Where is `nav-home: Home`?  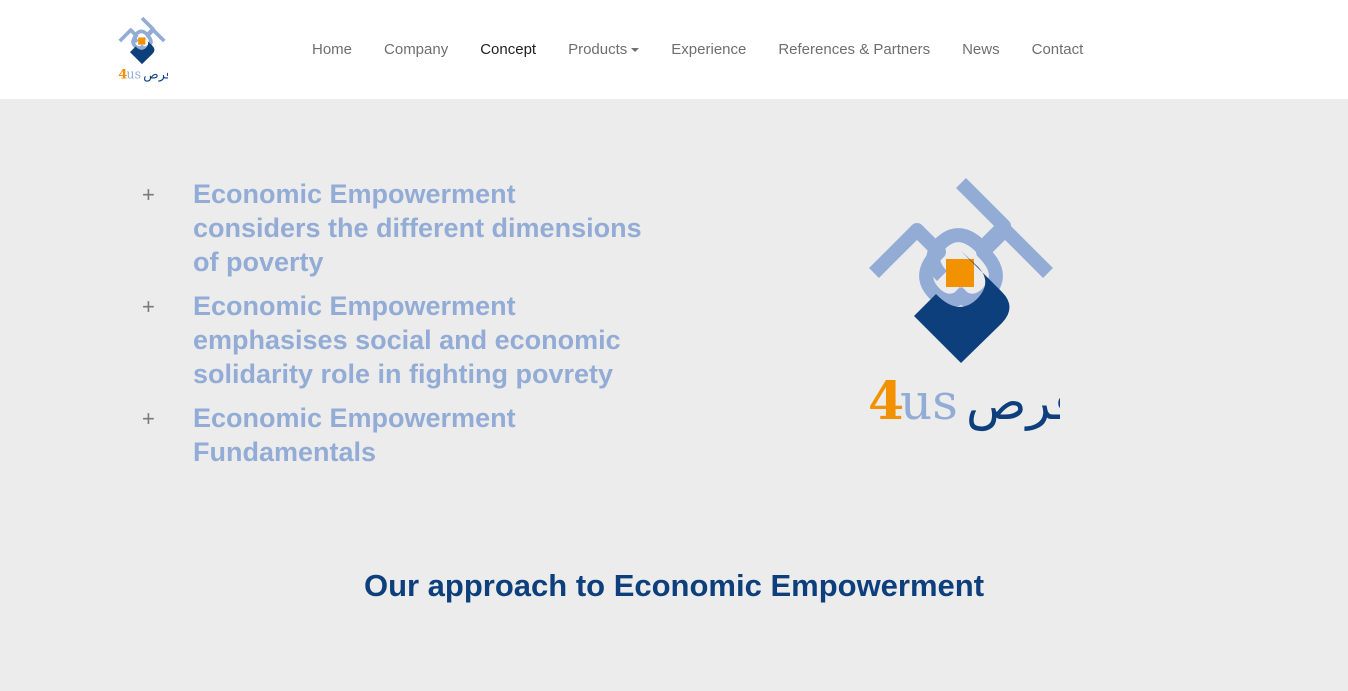
nav-home: Home is located at coordinates (332, 49).